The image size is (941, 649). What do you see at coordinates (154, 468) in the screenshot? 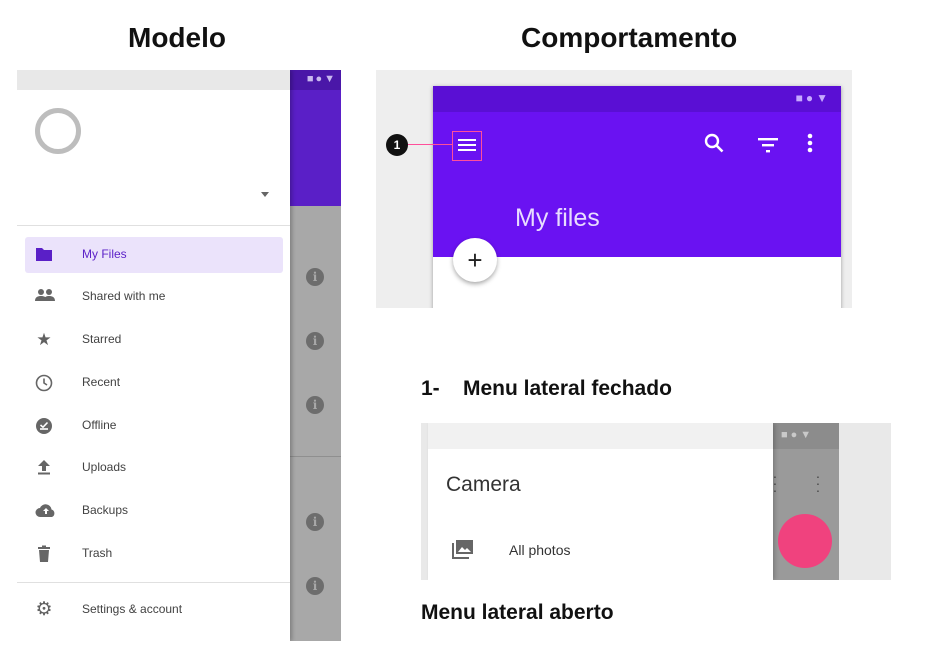
I see `nav-item-uploads: Uploads` at bounding box center [154, 468].